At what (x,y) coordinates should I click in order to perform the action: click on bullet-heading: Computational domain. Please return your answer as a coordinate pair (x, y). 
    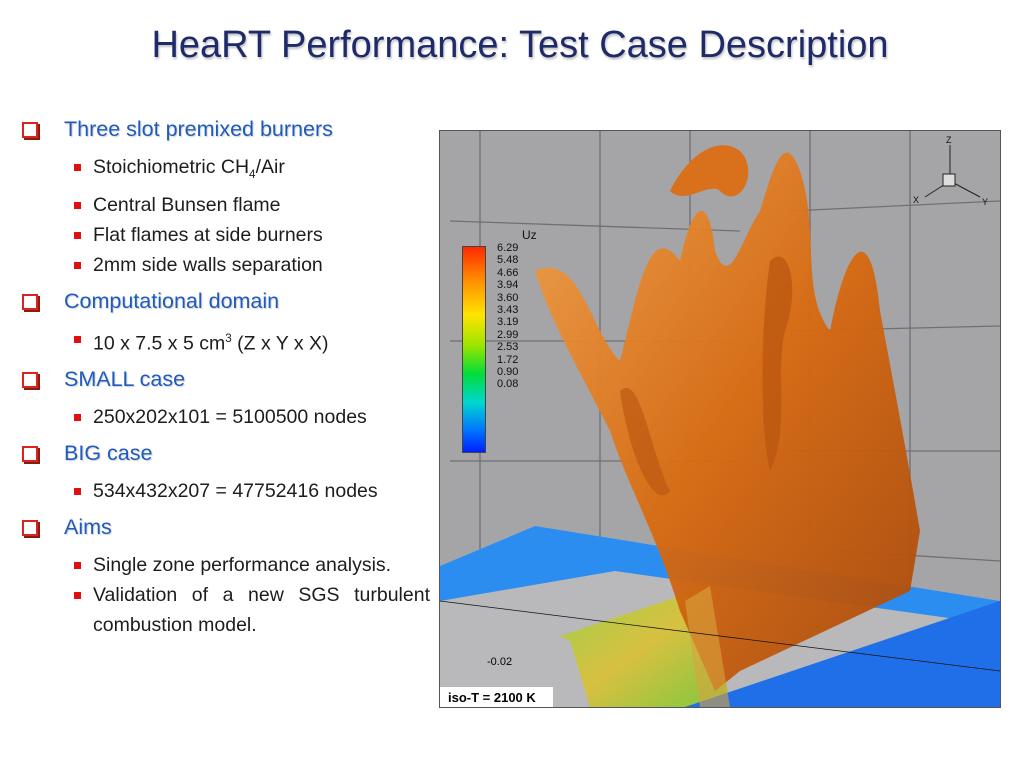
    Looking at the image, I should click on (226, 301).